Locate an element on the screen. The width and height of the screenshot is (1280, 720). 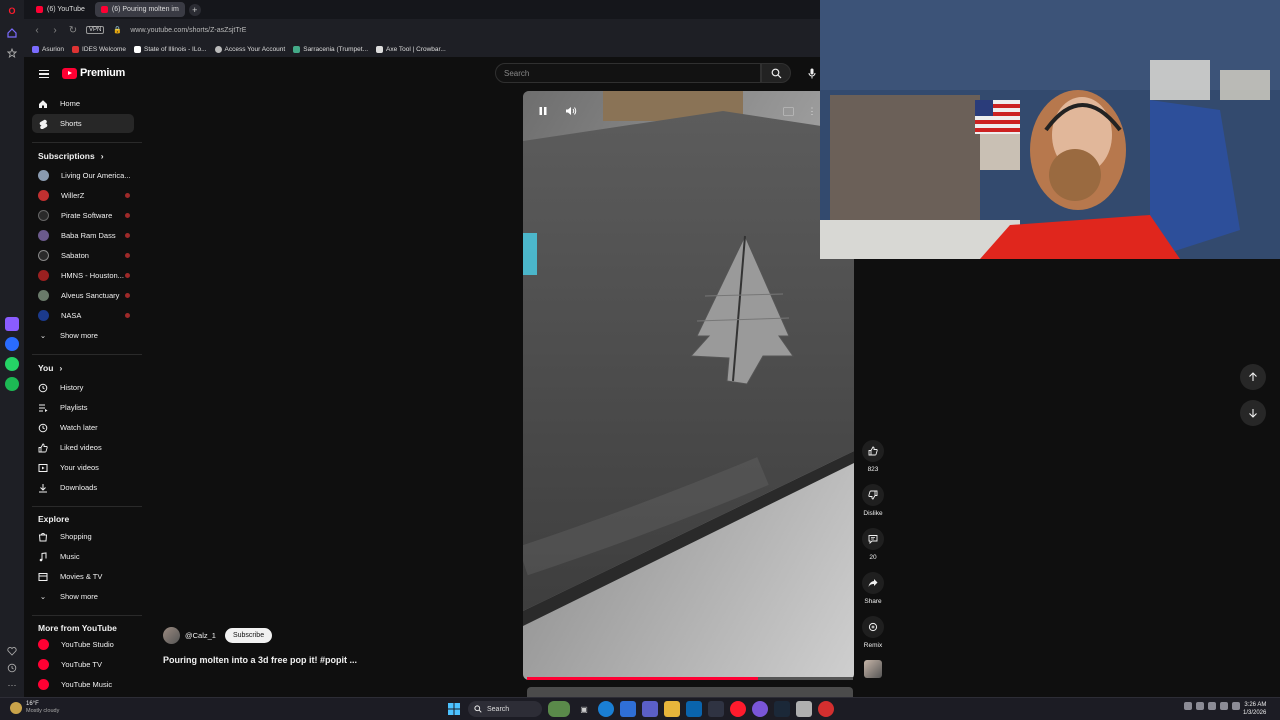
youtube-logo: Premium is located at coordinates (93, 73).